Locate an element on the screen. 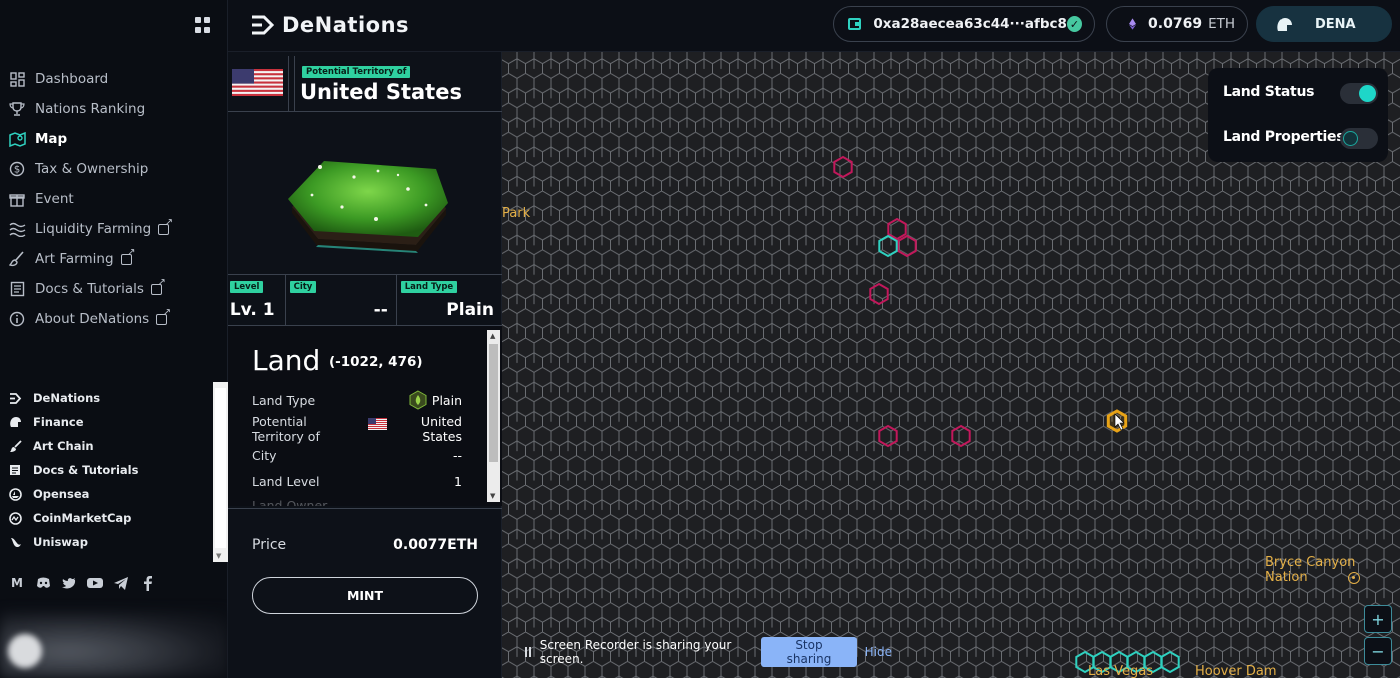 The height and width of the screenshot is (678, 1400). scroll-up-icon: ▲ is located at coordinates (492, 336).